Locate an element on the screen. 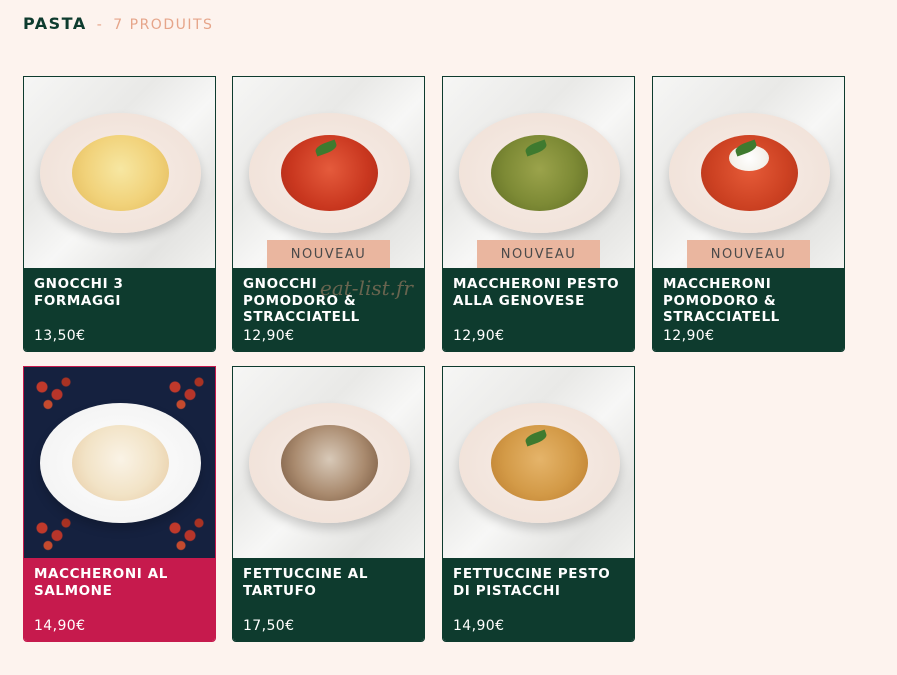 Image resolution: width=897 pixels, height=675 pixels. product-name: MACCHERONI PESTO ALLA GENOVESE is located at coordinates (538, 292).